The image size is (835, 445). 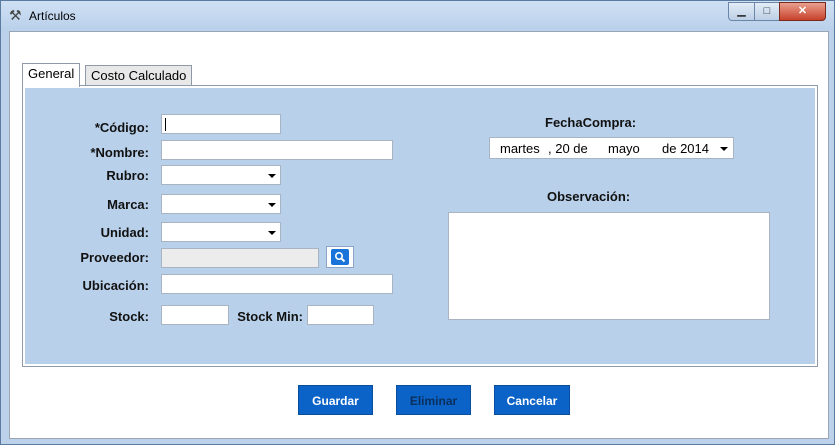 I want to click on ubicacion-label: Ubicación:, so click(x=115, y=285).